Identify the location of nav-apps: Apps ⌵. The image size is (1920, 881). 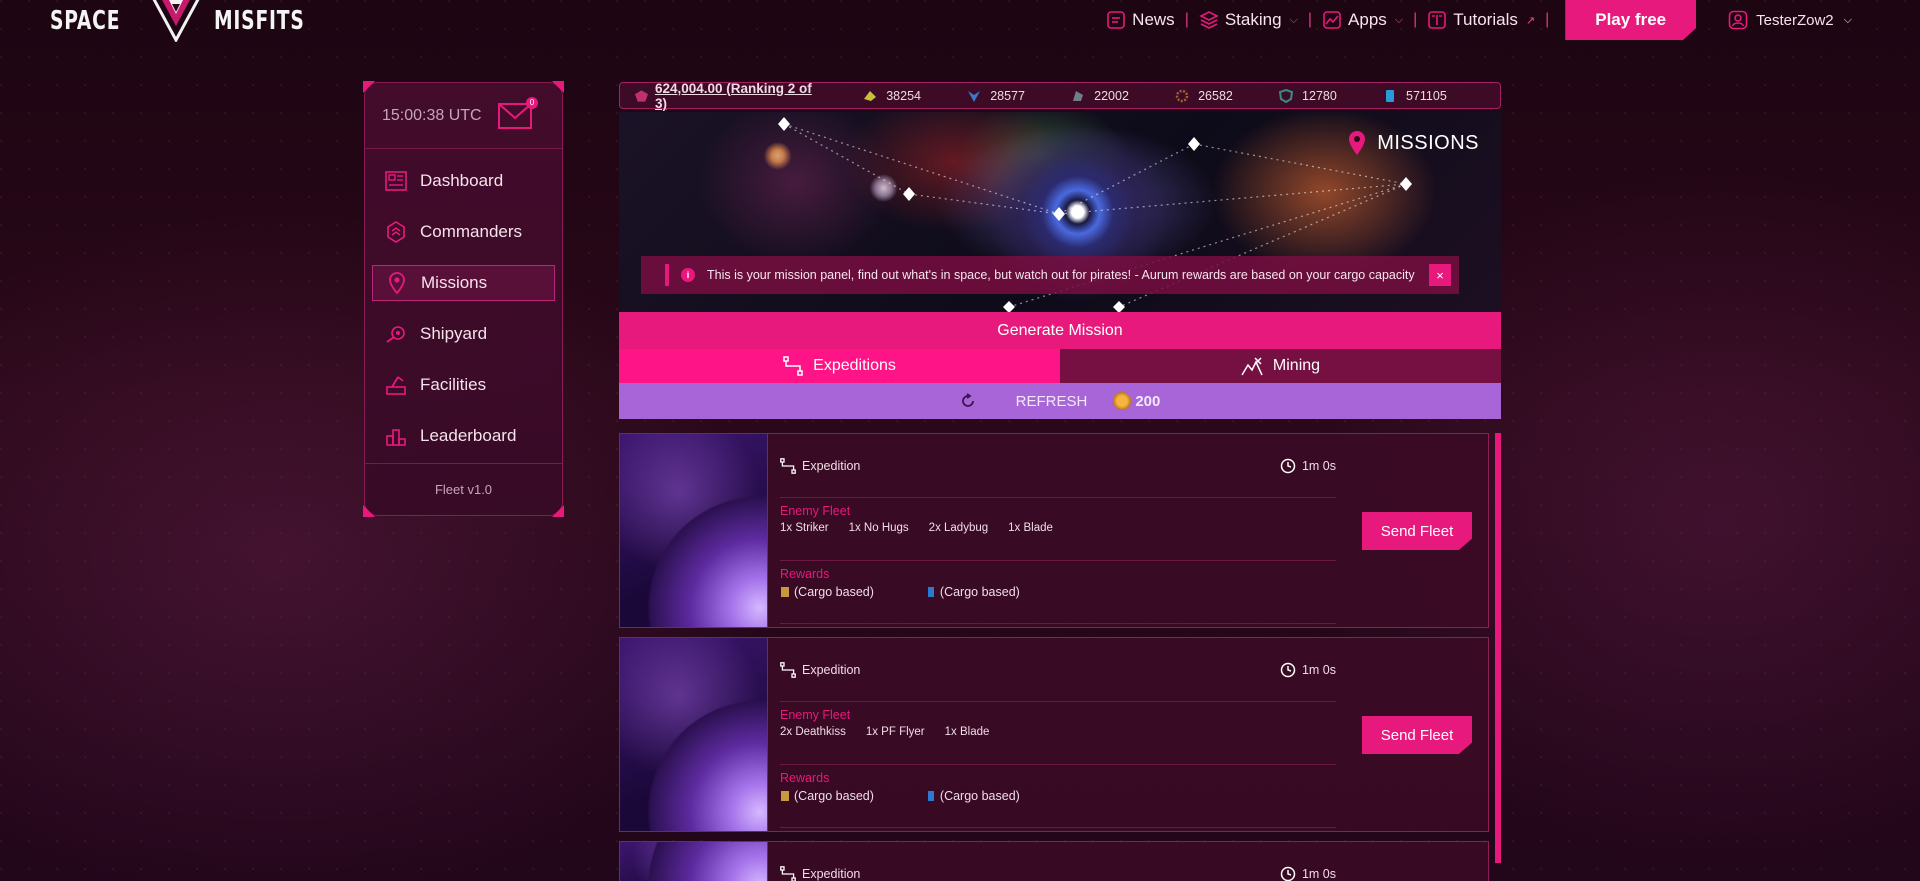
(1362, 20).